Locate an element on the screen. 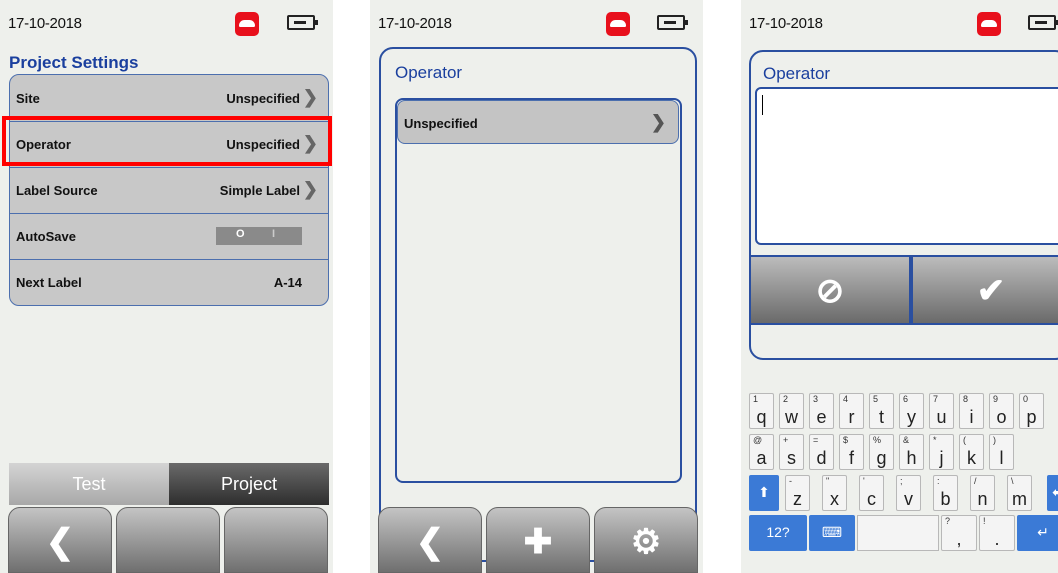  tab-test: Test is located at coordinates (89, 484).